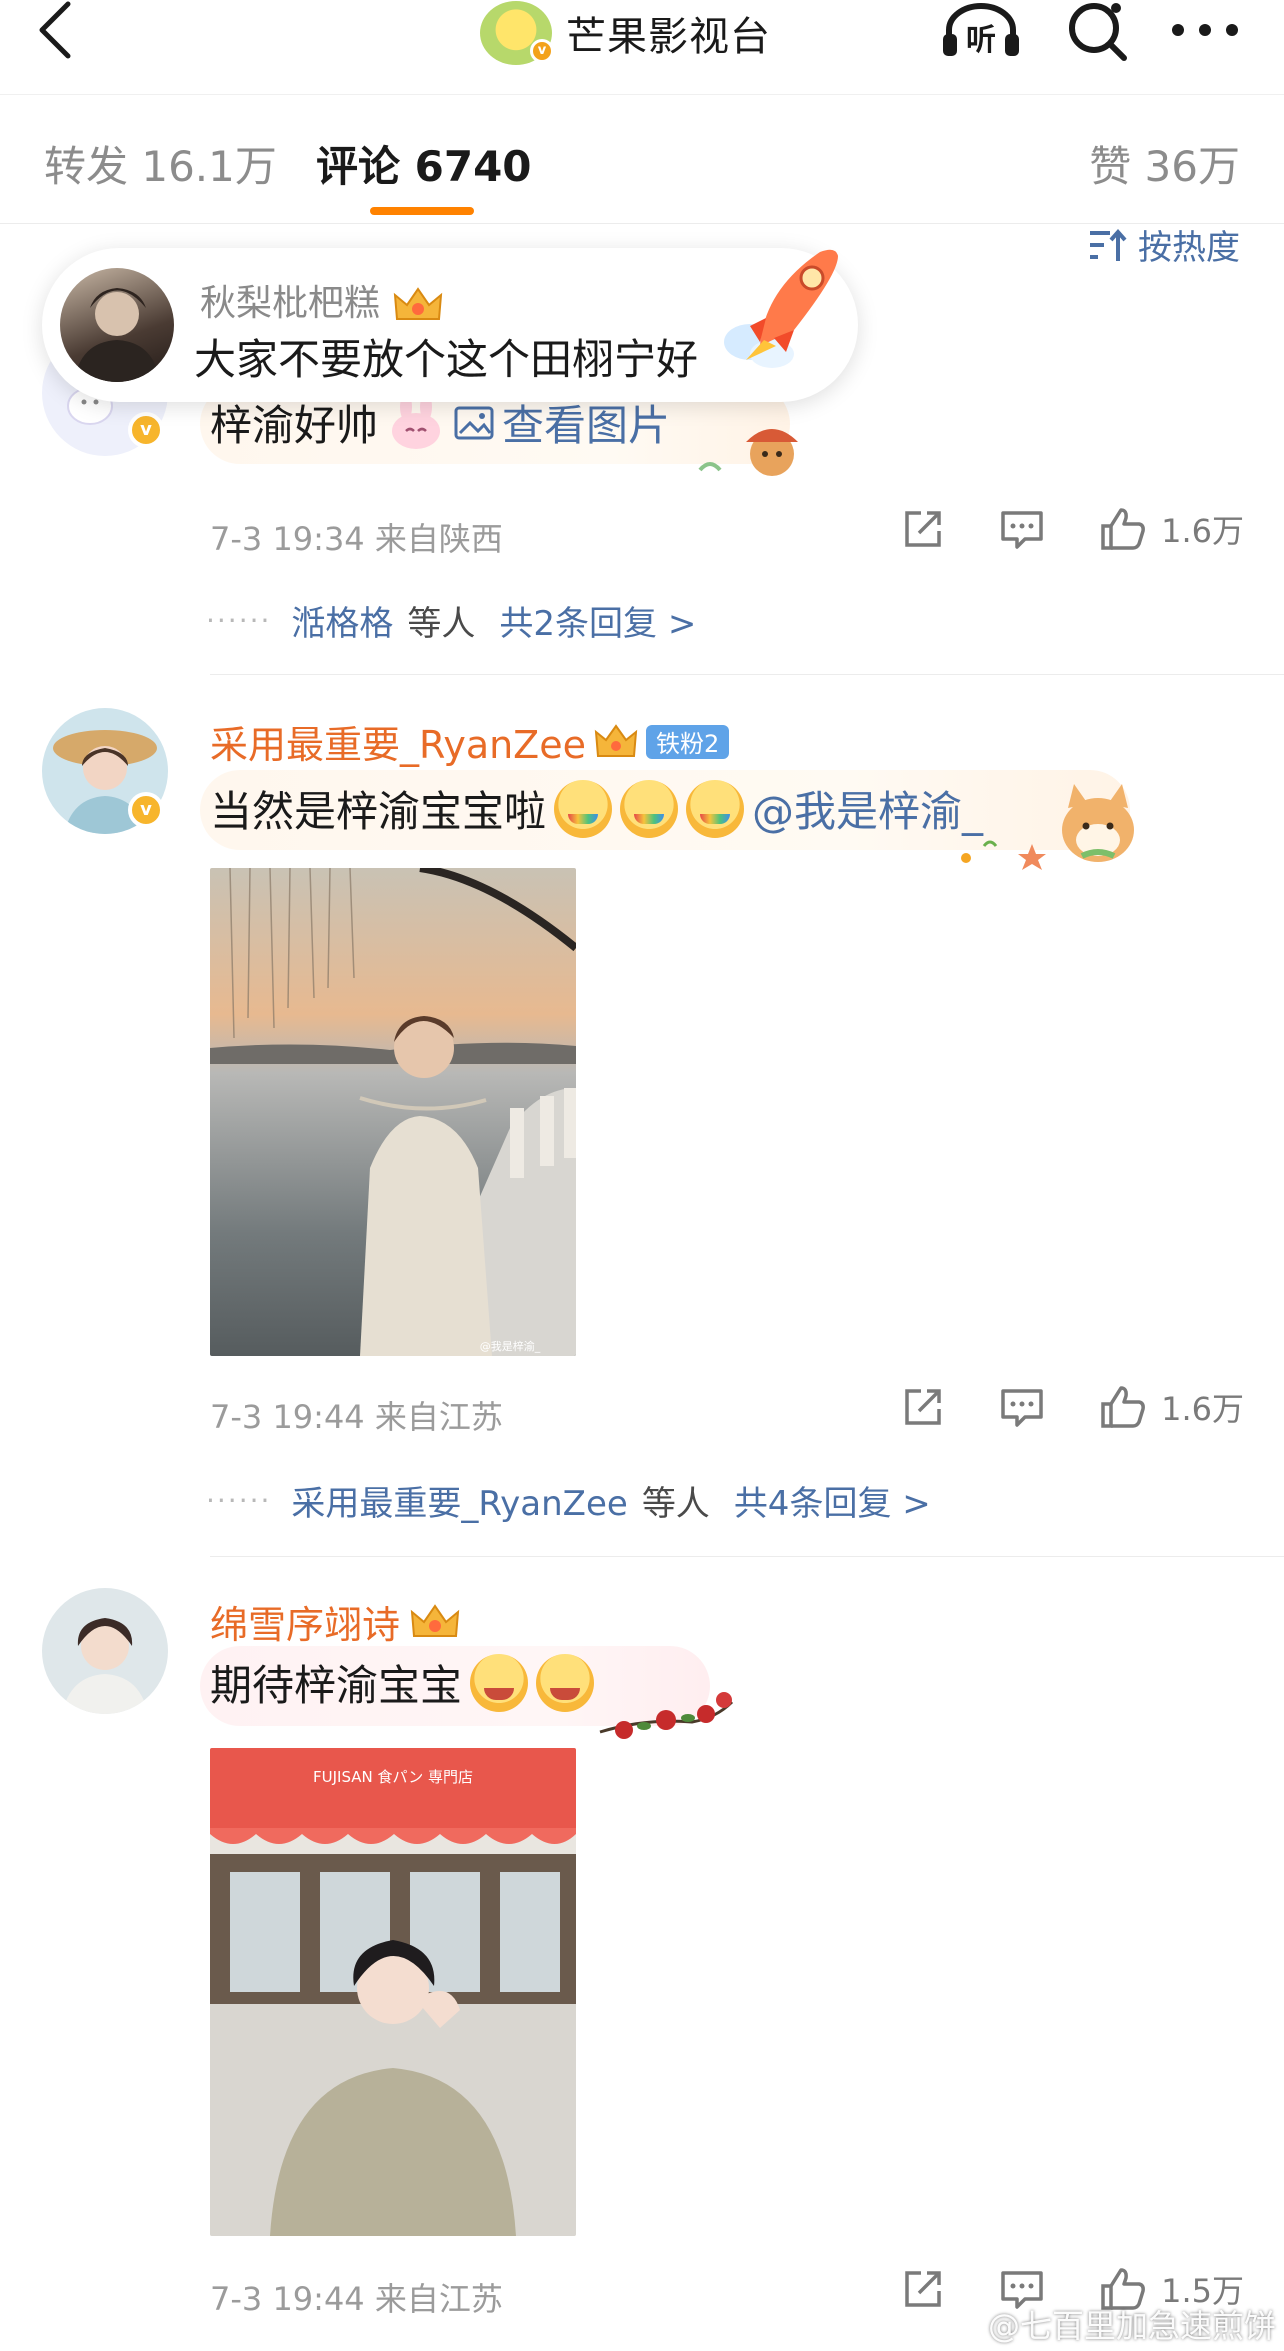 This screenshot has width=1284, height=2351. I want to click on more-button, so click(1205, 30).